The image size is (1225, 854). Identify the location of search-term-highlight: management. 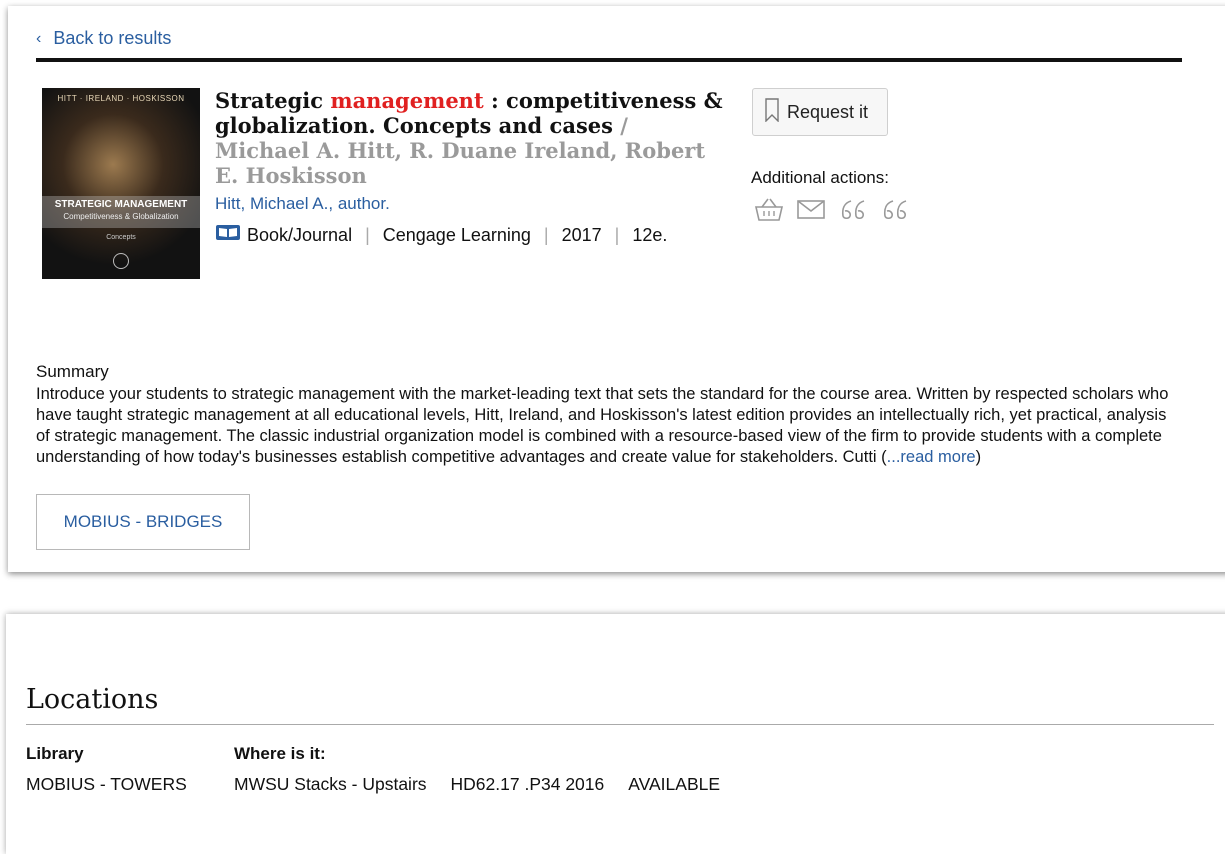
(407, 100).